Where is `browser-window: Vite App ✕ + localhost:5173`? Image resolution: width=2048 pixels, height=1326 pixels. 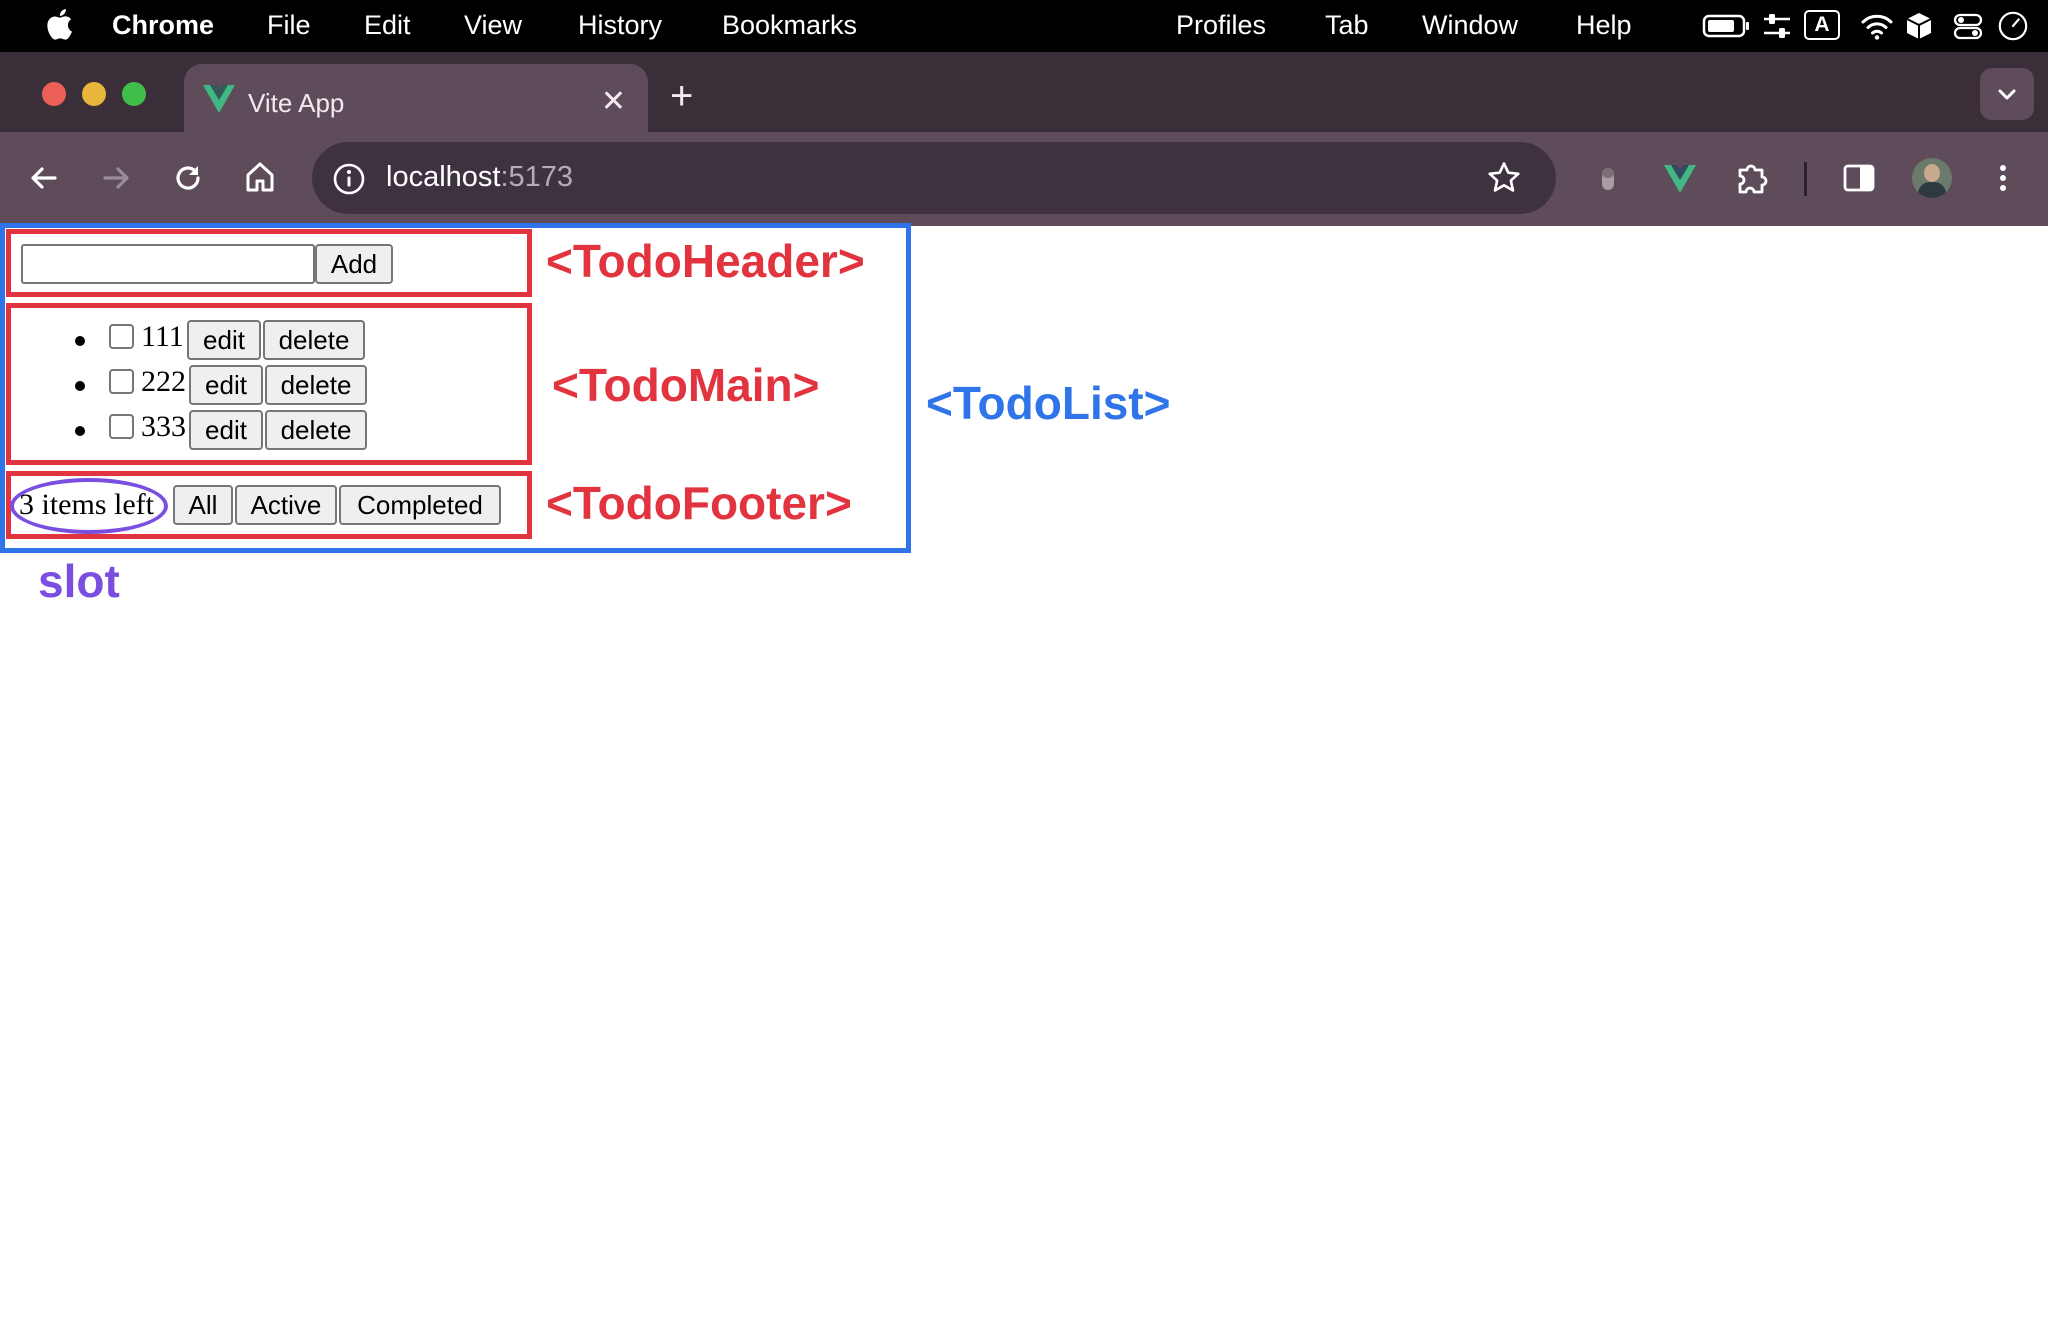 browser-window: Vite App ✕ + localhost:5173 is located at coordinates (1024, 139).